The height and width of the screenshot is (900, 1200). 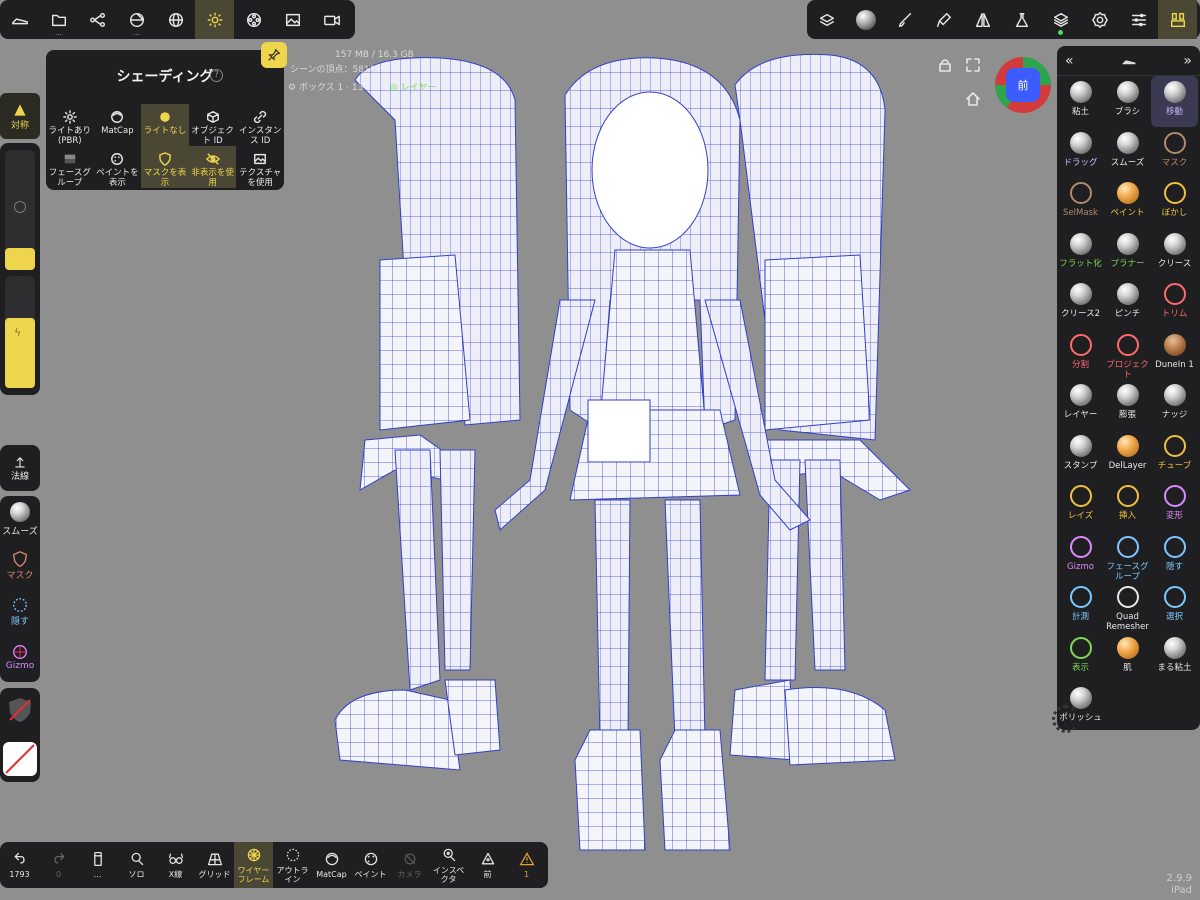 I want to click on smooth-button: スムーズ, so click(x=20, y=519).